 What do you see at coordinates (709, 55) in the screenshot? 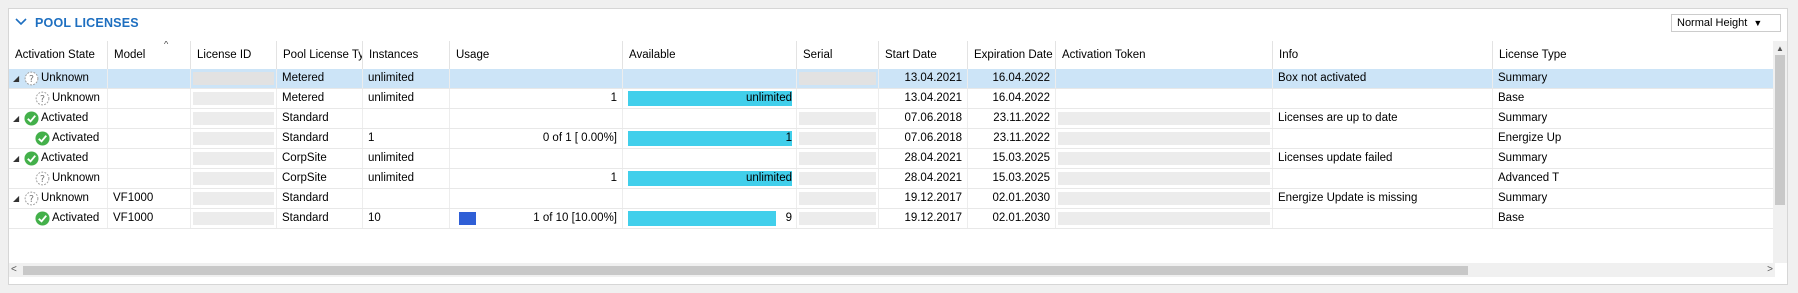
I see `column-header-available: Available` at bounding box center [709, 55].